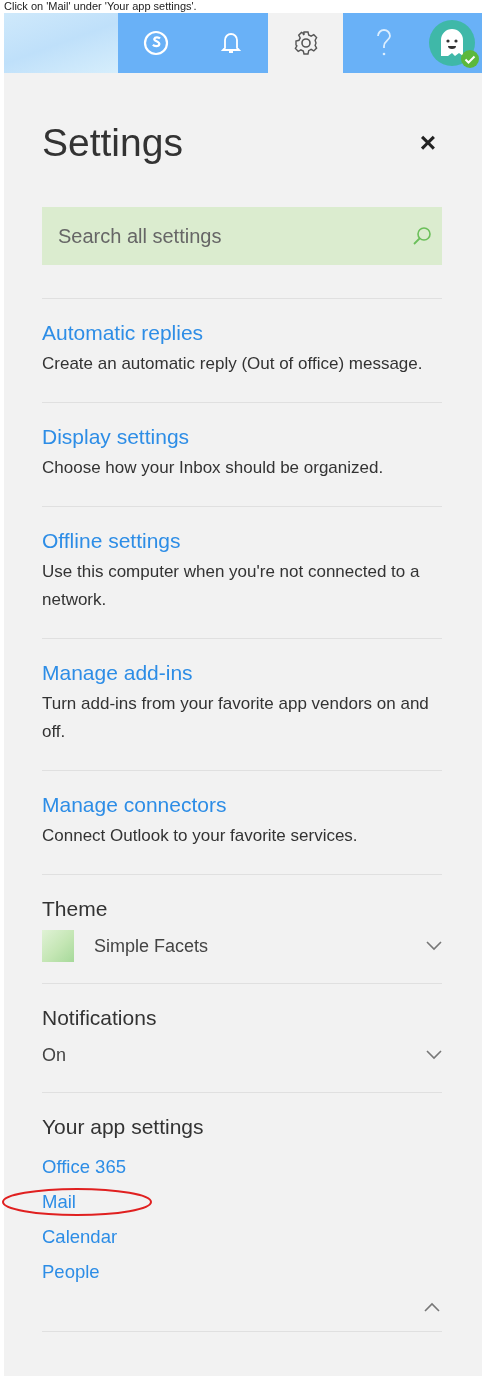  What do you see at coordinates (200, 836) in the screenshot?
I see `setting-description: Connect Outlook to your favorite services.` at bounding box center [200, 836].